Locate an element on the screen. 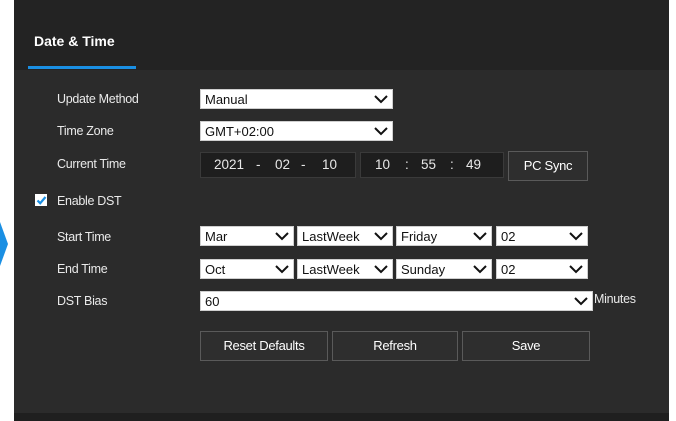 The width and height of the screenshot is (676, 421). dst-bias-value: 60 is located at coordinates (212, 301).